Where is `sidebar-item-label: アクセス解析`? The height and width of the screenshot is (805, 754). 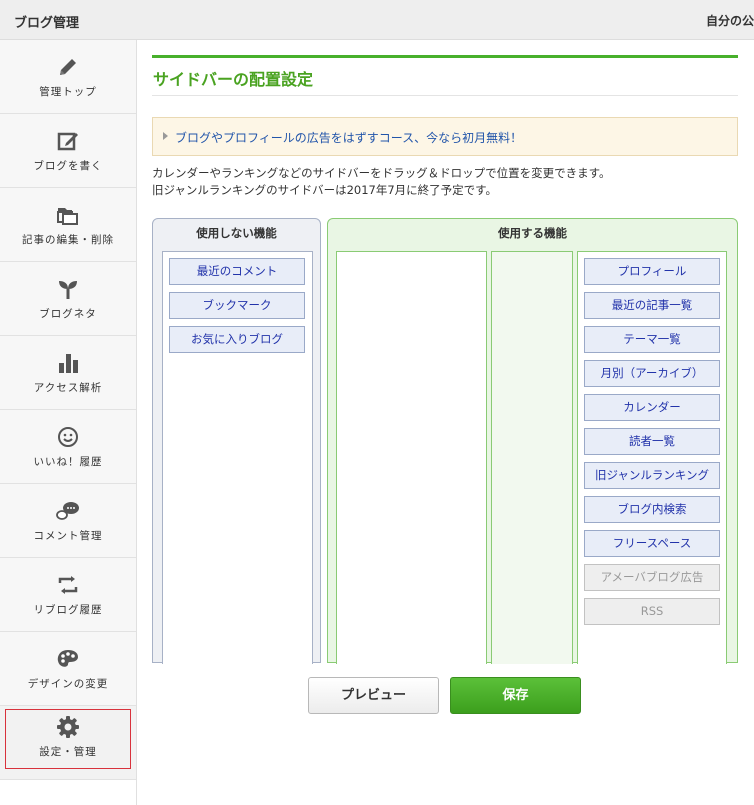 sidebar-item-label: アクセス解析 is located at coordinates (68, 388).